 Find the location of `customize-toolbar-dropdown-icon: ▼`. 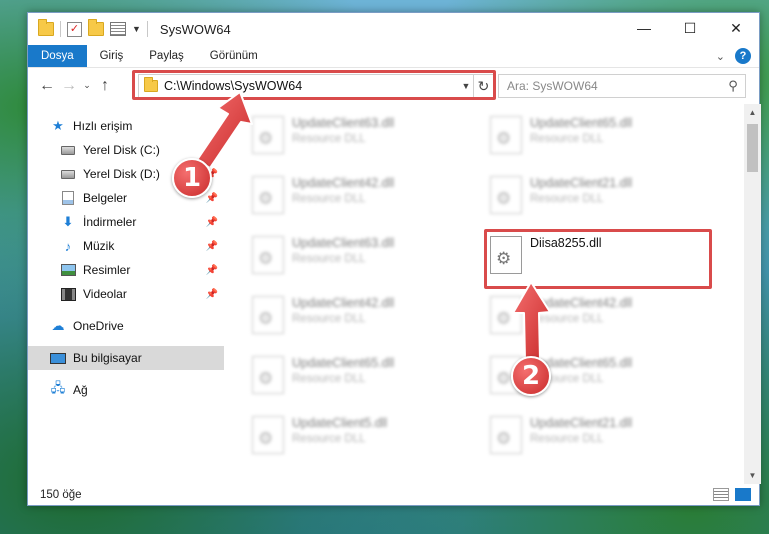

customize-toolbar-dropdown-icon: ▼ is located at coordinates (136, 29).